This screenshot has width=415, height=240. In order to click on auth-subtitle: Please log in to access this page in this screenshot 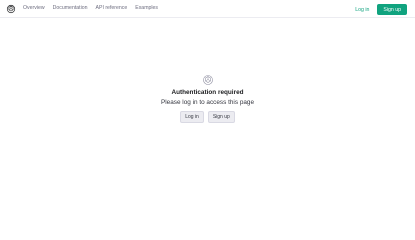, I will do `click(207, 102)`.